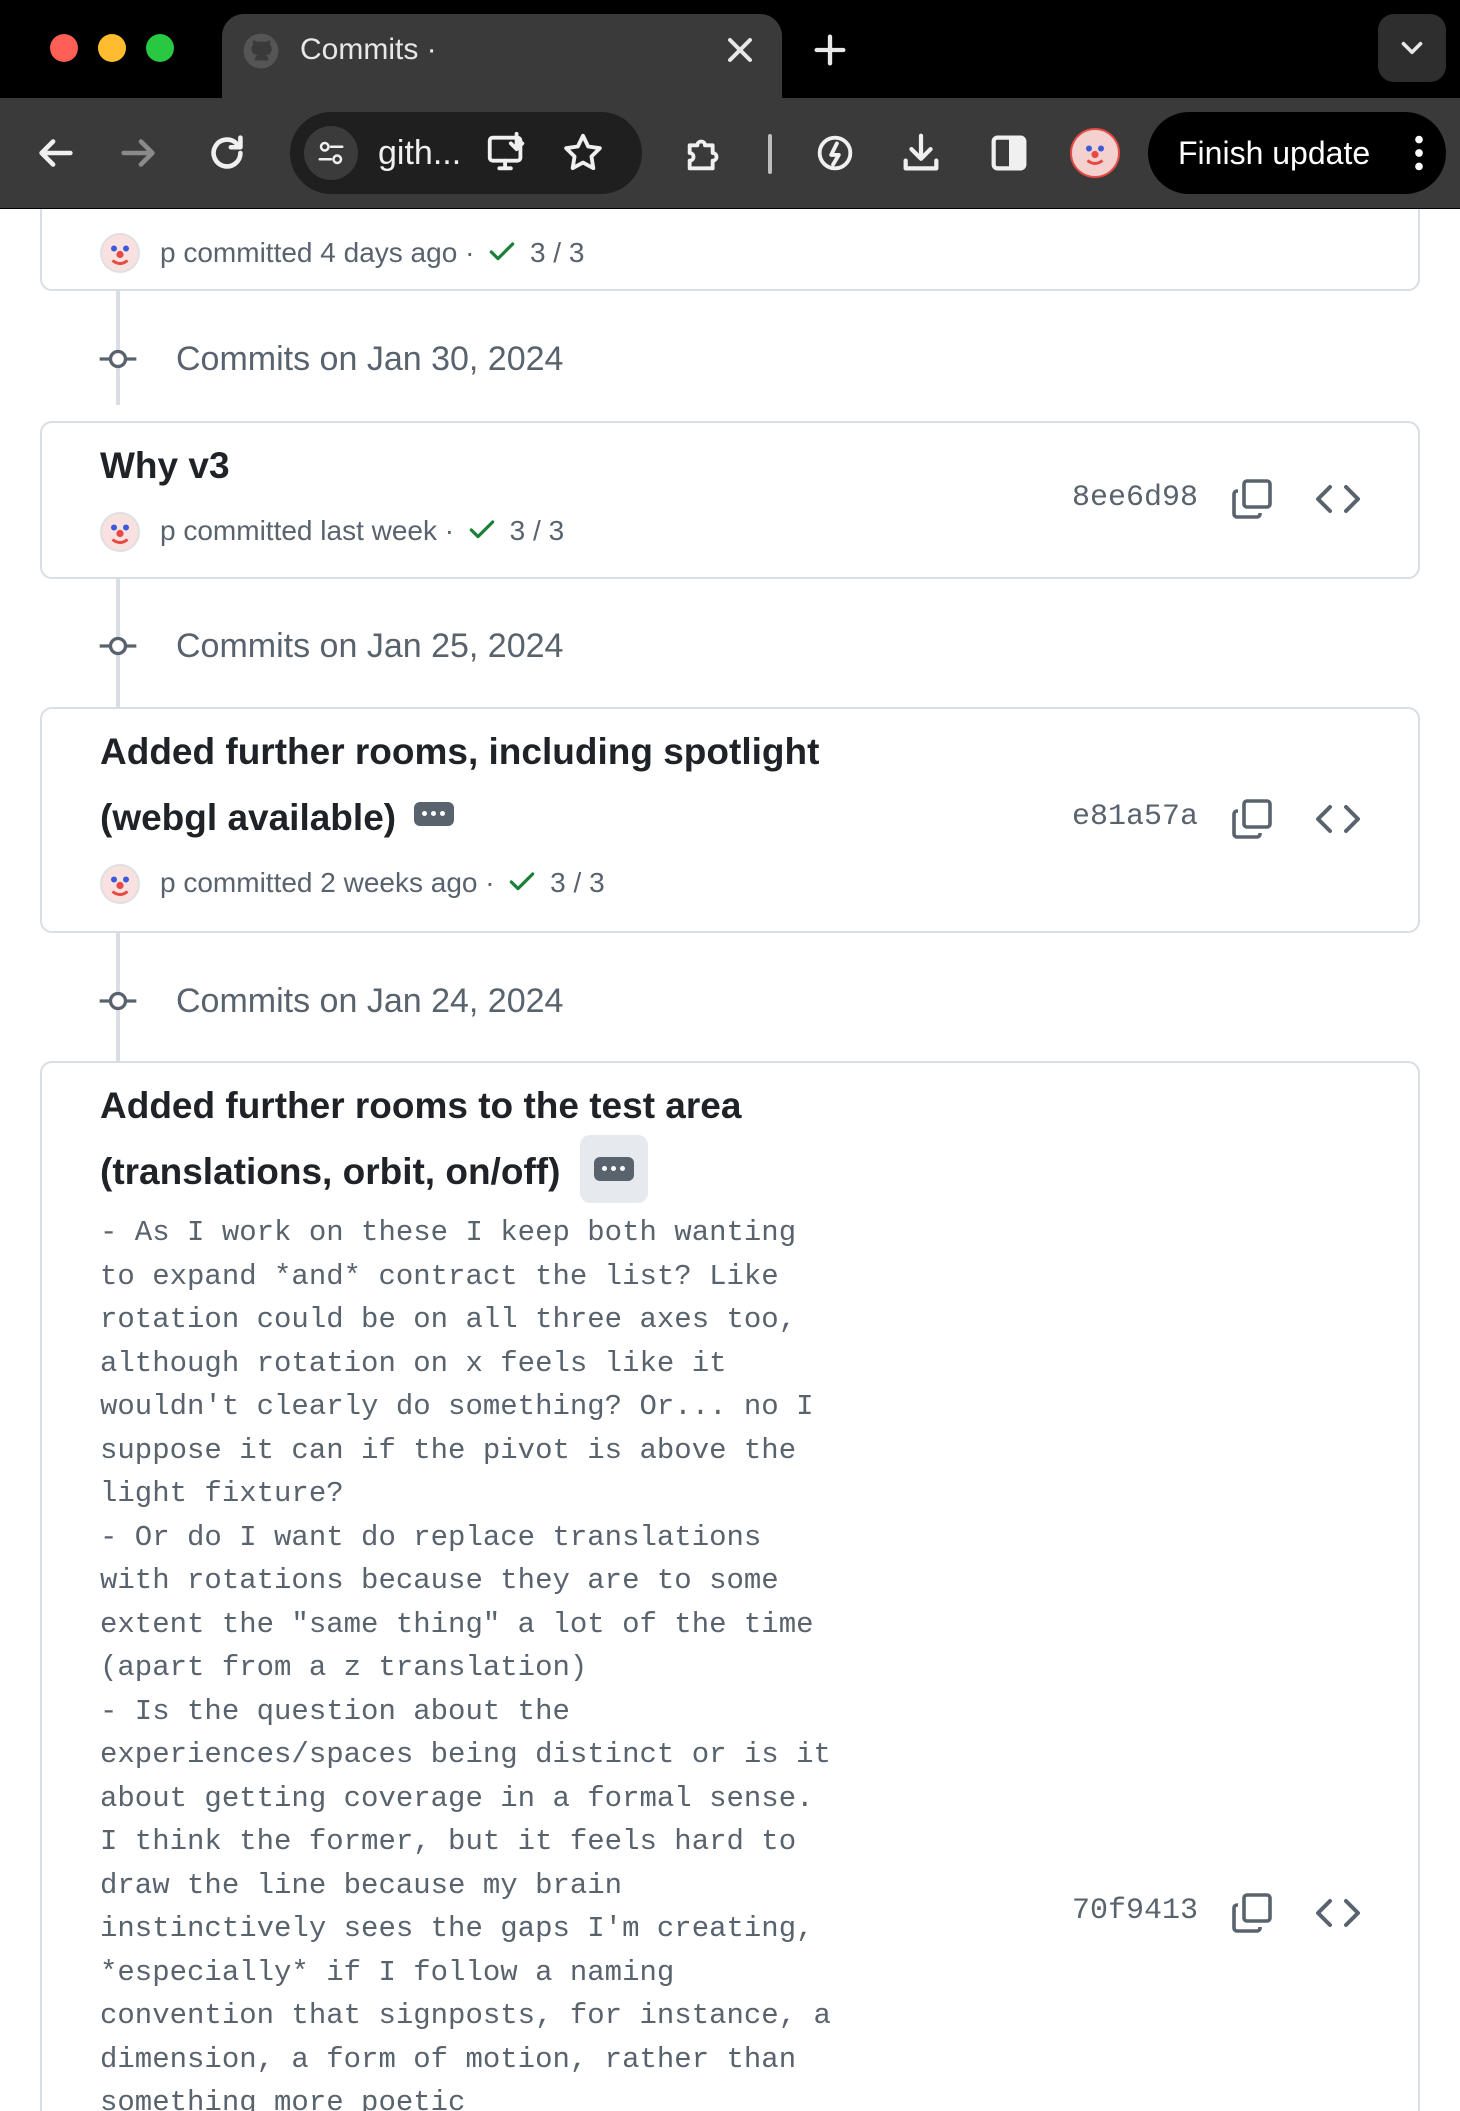 The width and height of the screenshot is (1460, 2111). What do you see at coordinates (227, 153) in the screenshot?
I see `reload-icon` at bounding box center [227, 153].